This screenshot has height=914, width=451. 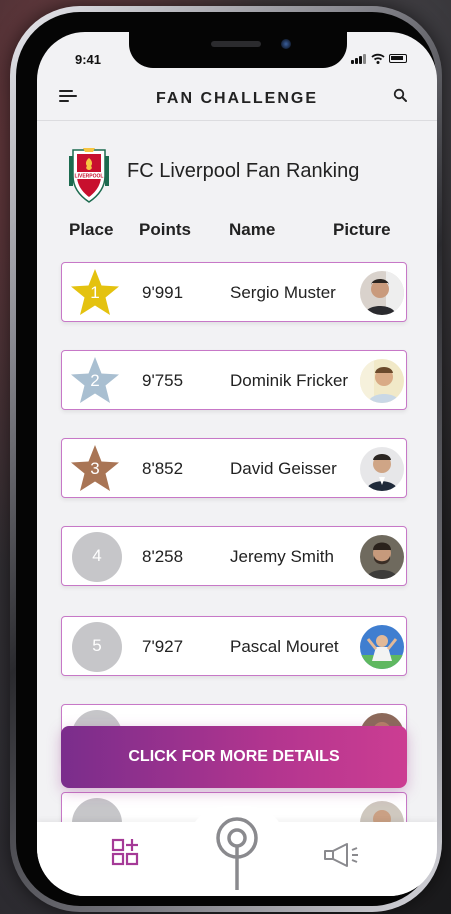 I want to click on ranking-row: 3 8'852 David Geisser, so click(x=234, y=468).